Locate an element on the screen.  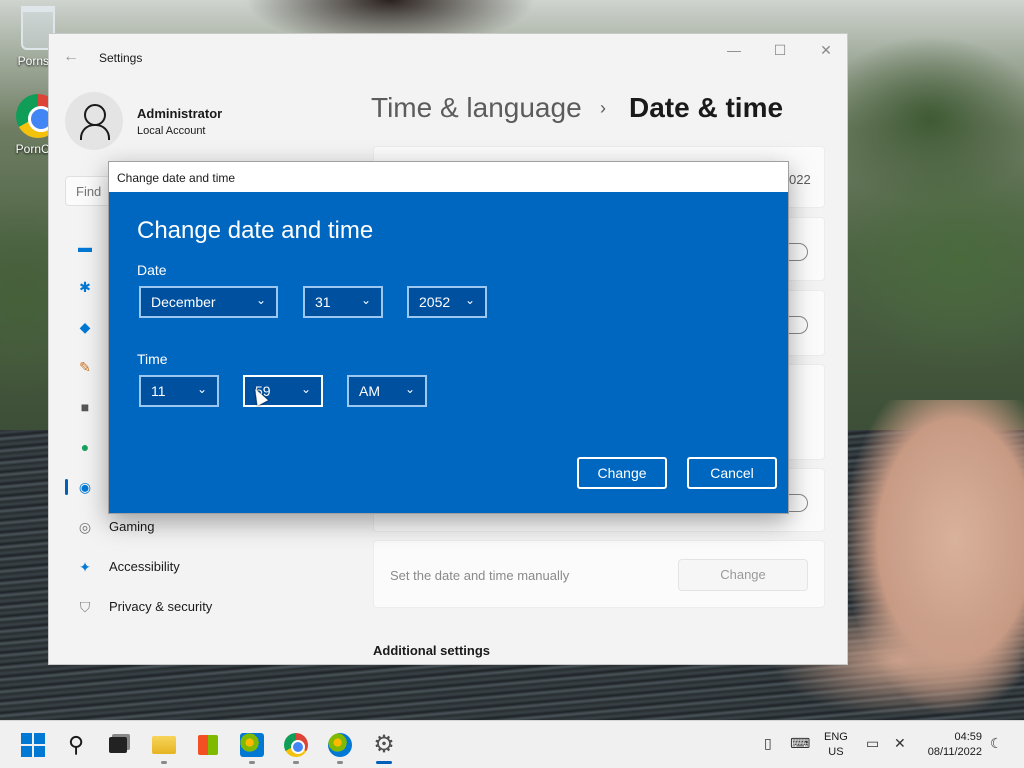
start-button is located at coordinates (33, 745).